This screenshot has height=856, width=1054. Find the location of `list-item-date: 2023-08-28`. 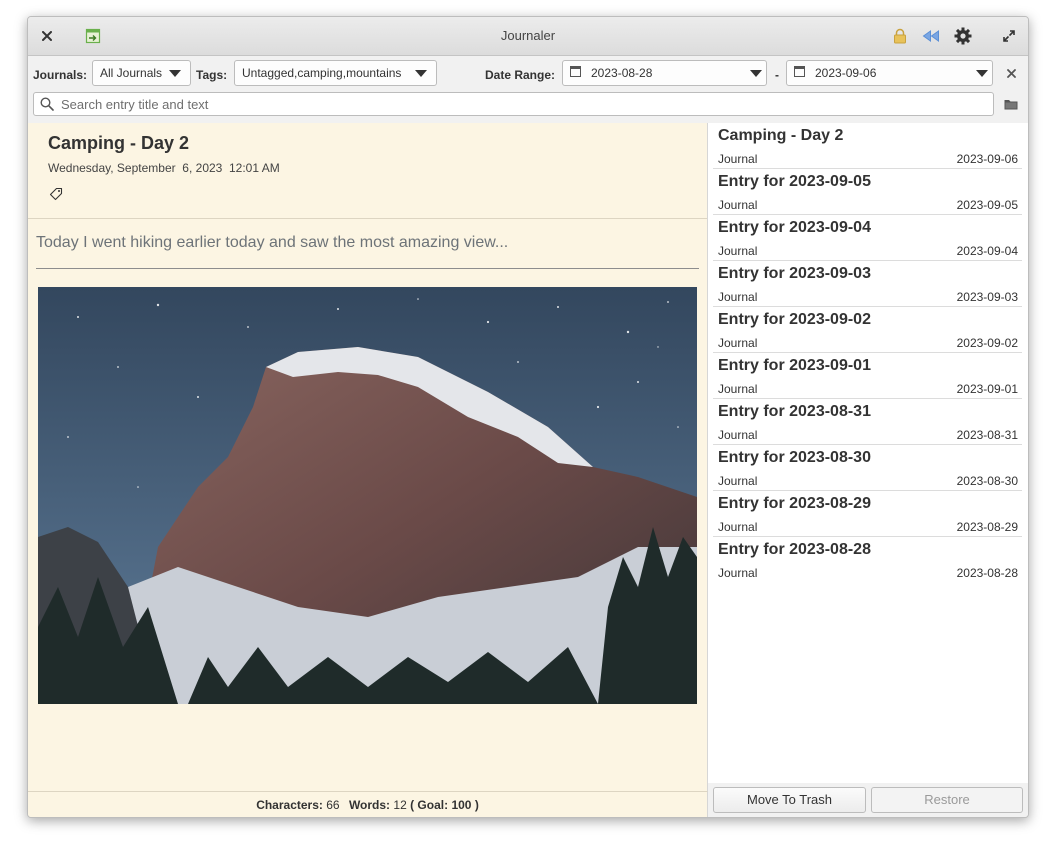

list-item-date: 2023-08-28 is located at coordinates (987, 573).